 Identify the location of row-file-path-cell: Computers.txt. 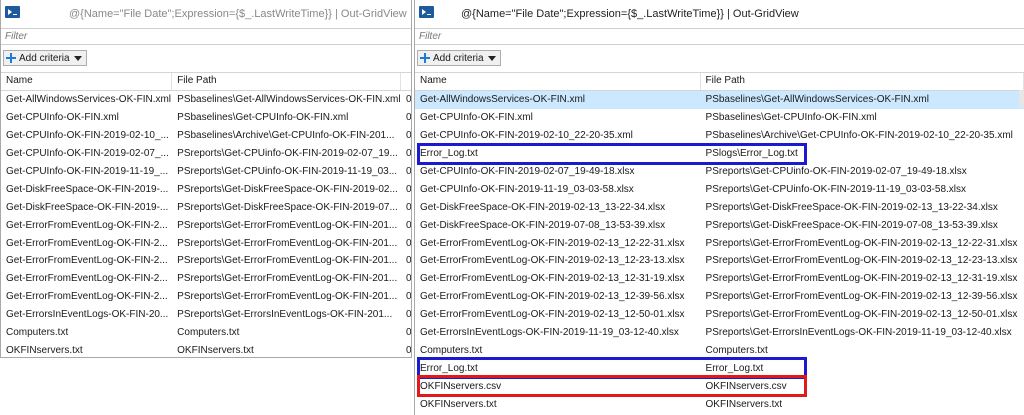
(736, 350).